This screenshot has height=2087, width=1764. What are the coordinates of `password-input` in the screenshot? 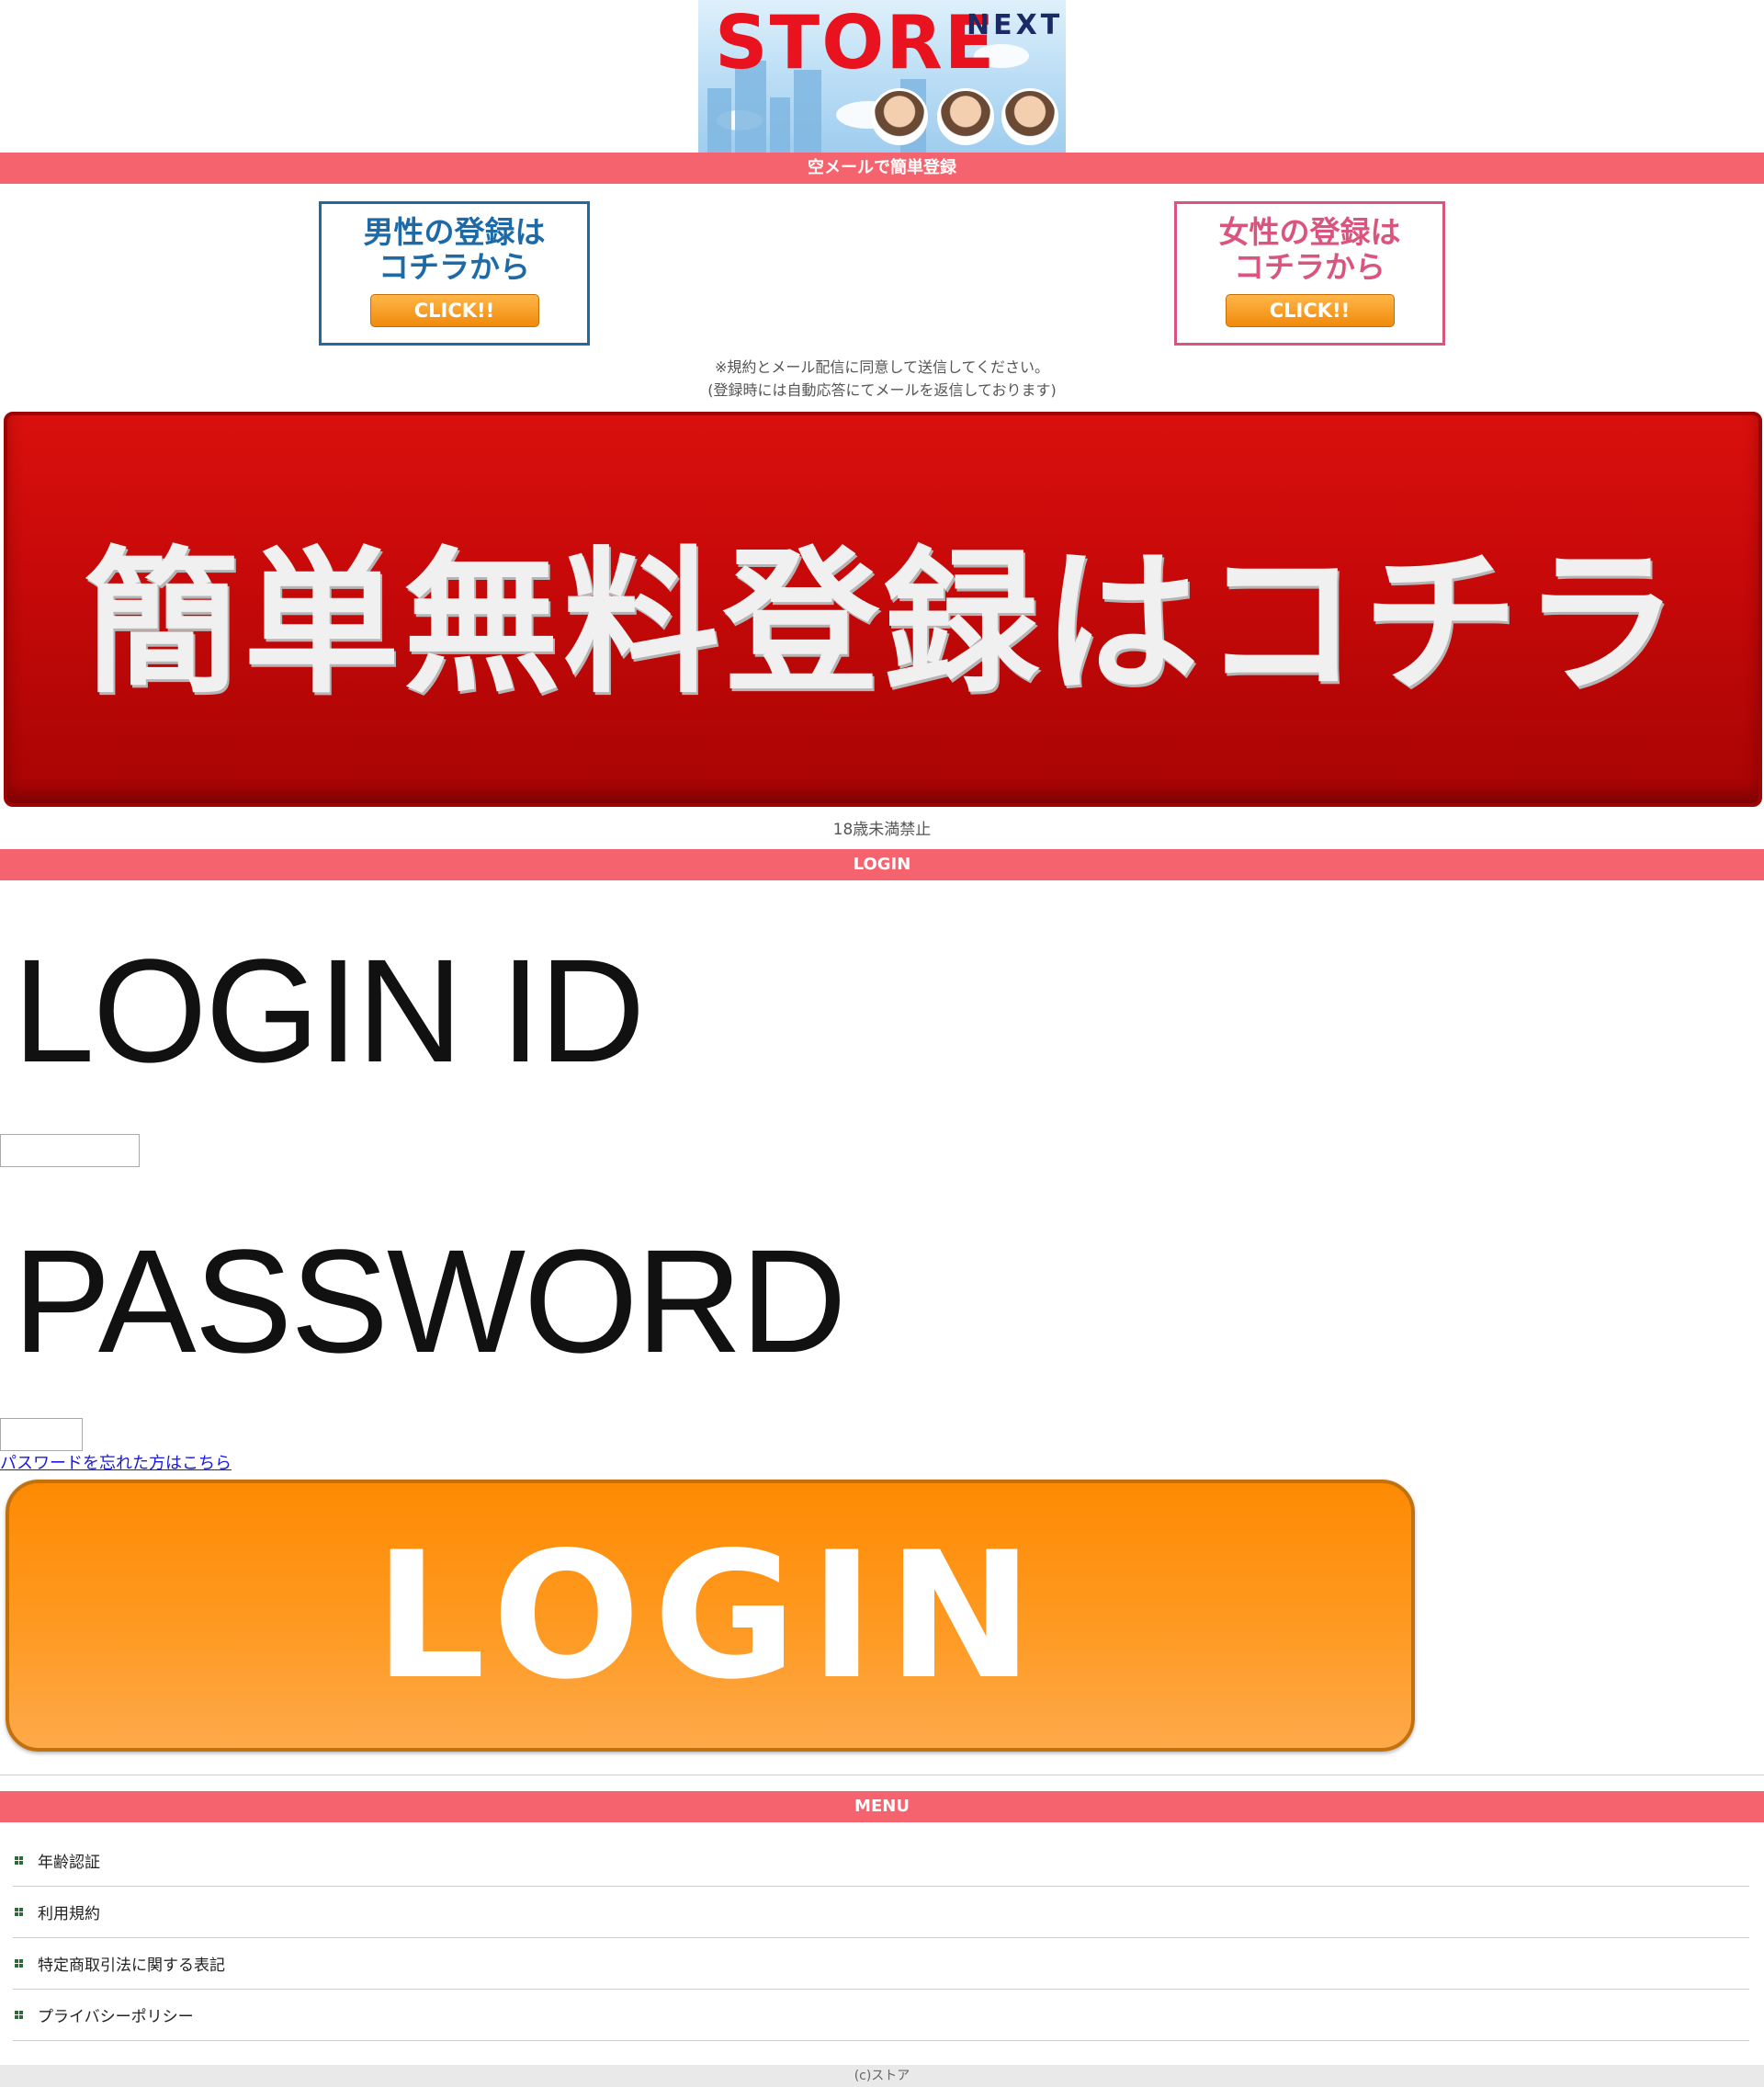 It's located at (41, 1434).